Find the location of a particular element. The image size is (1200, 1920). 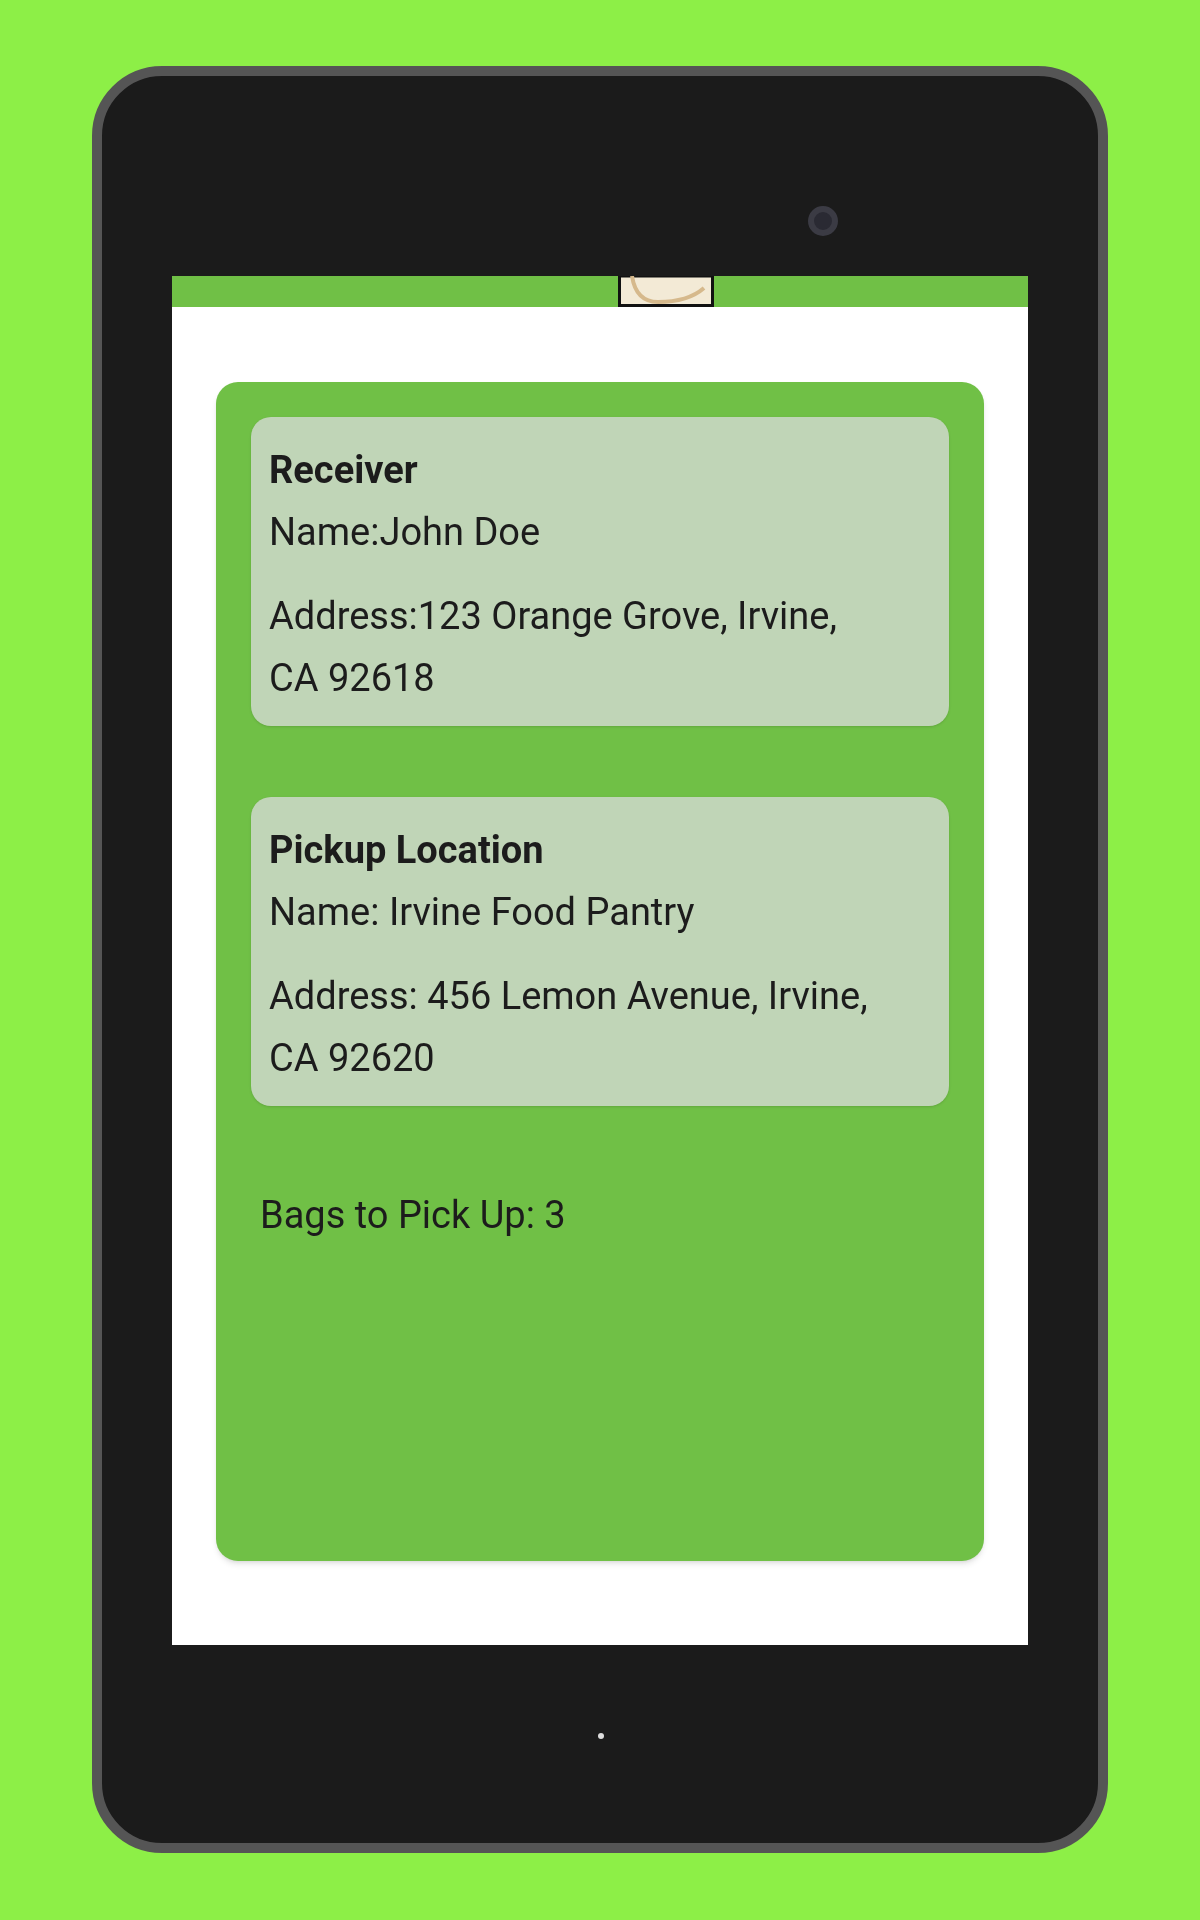

section-title: Pickup Location is located at coordinates (407, 850).